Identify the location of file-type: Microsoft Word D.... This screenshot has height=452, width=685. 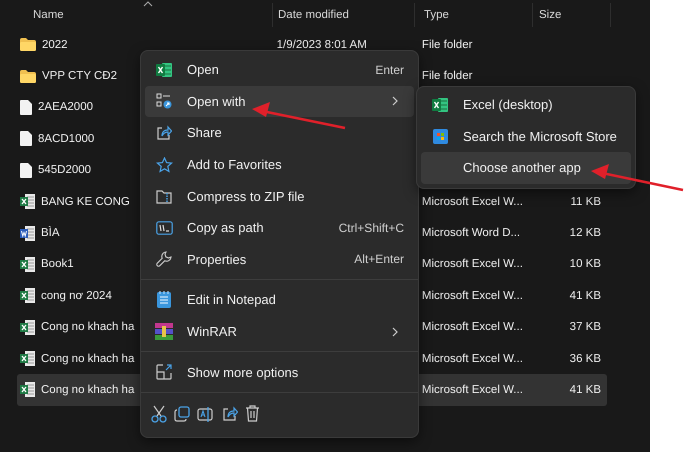
(471, 233).